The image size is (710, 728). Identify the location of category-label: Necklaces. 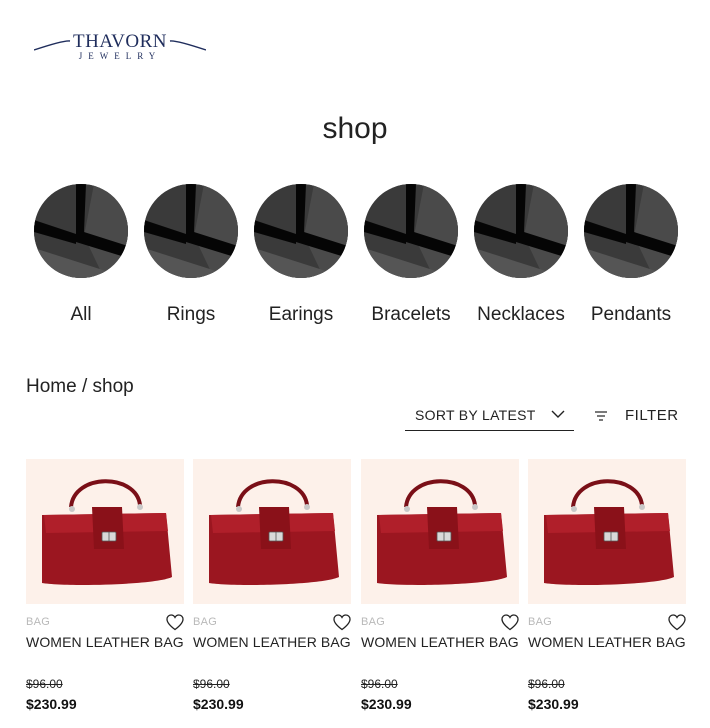
(521, 314).